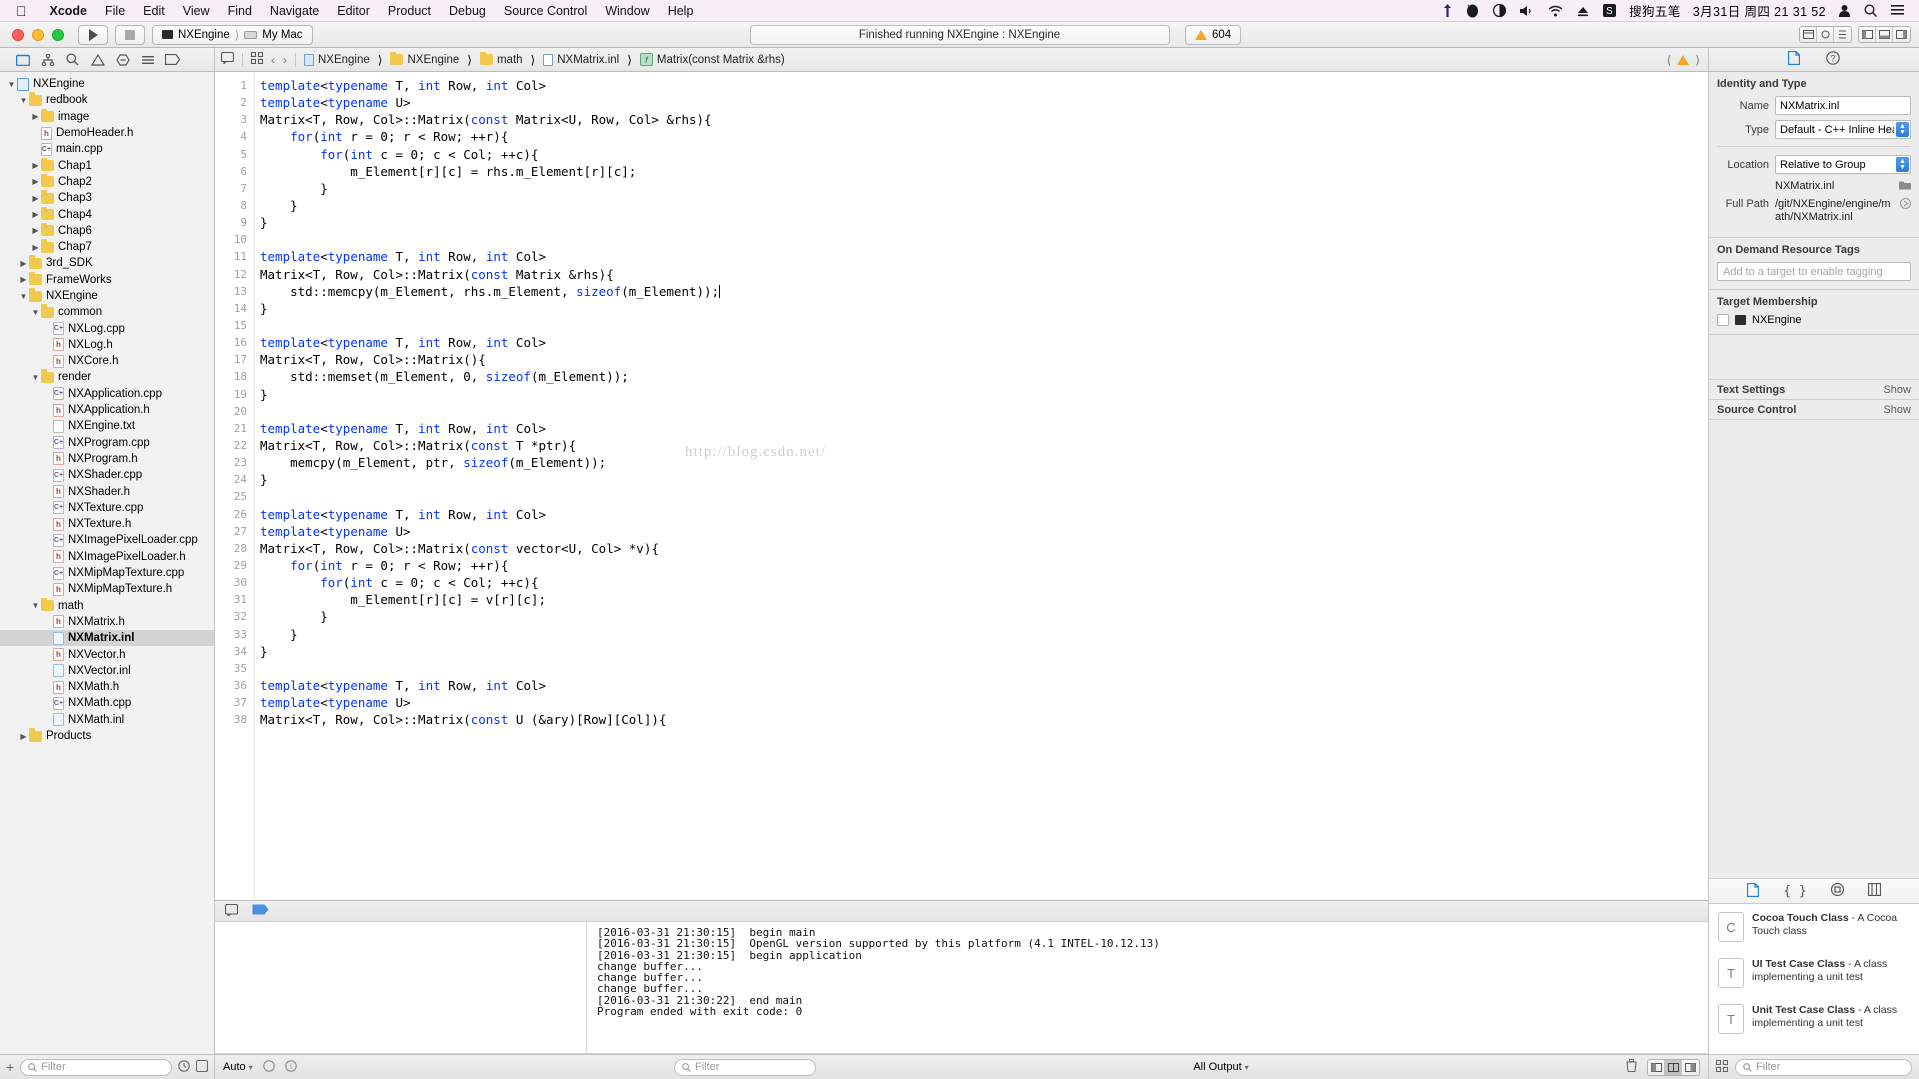 The height and width of the screenshot is (1079, 1919). I want to click on breakpoint-navigator-icon, so click(172, 59).